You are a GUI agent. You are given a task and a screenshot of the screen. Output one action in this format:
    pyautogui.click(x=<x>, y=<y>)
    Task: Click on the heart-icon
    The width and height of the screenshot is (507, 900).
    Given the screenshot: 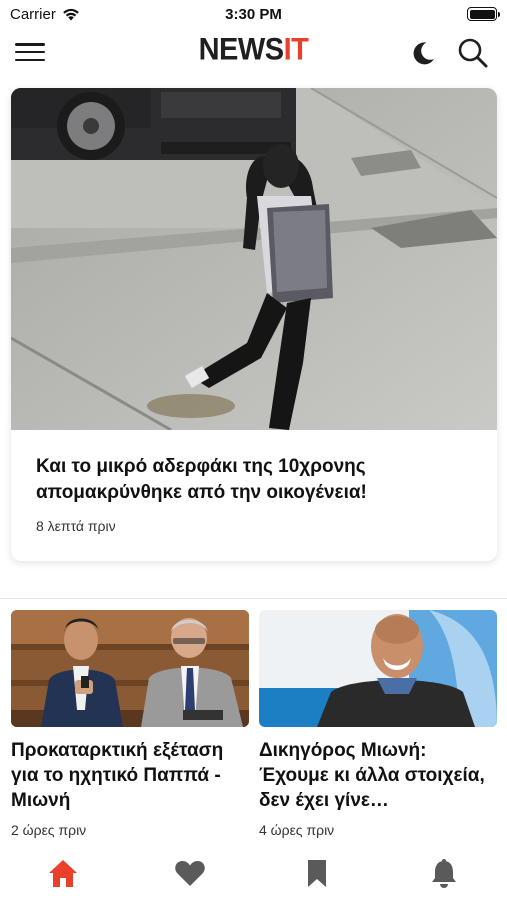 What is the action you would take?
    pyautogui.click(x=190, y=873)
    